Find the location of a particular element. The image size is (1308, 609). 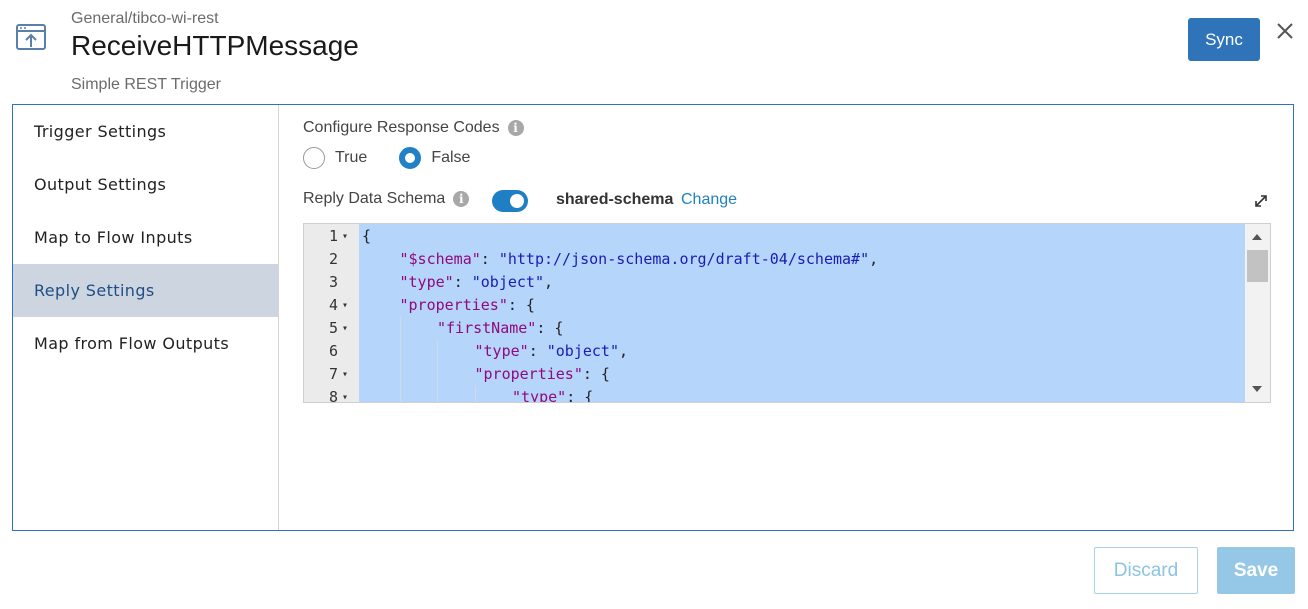

json-punct: { is located at coordinates (367, 236).